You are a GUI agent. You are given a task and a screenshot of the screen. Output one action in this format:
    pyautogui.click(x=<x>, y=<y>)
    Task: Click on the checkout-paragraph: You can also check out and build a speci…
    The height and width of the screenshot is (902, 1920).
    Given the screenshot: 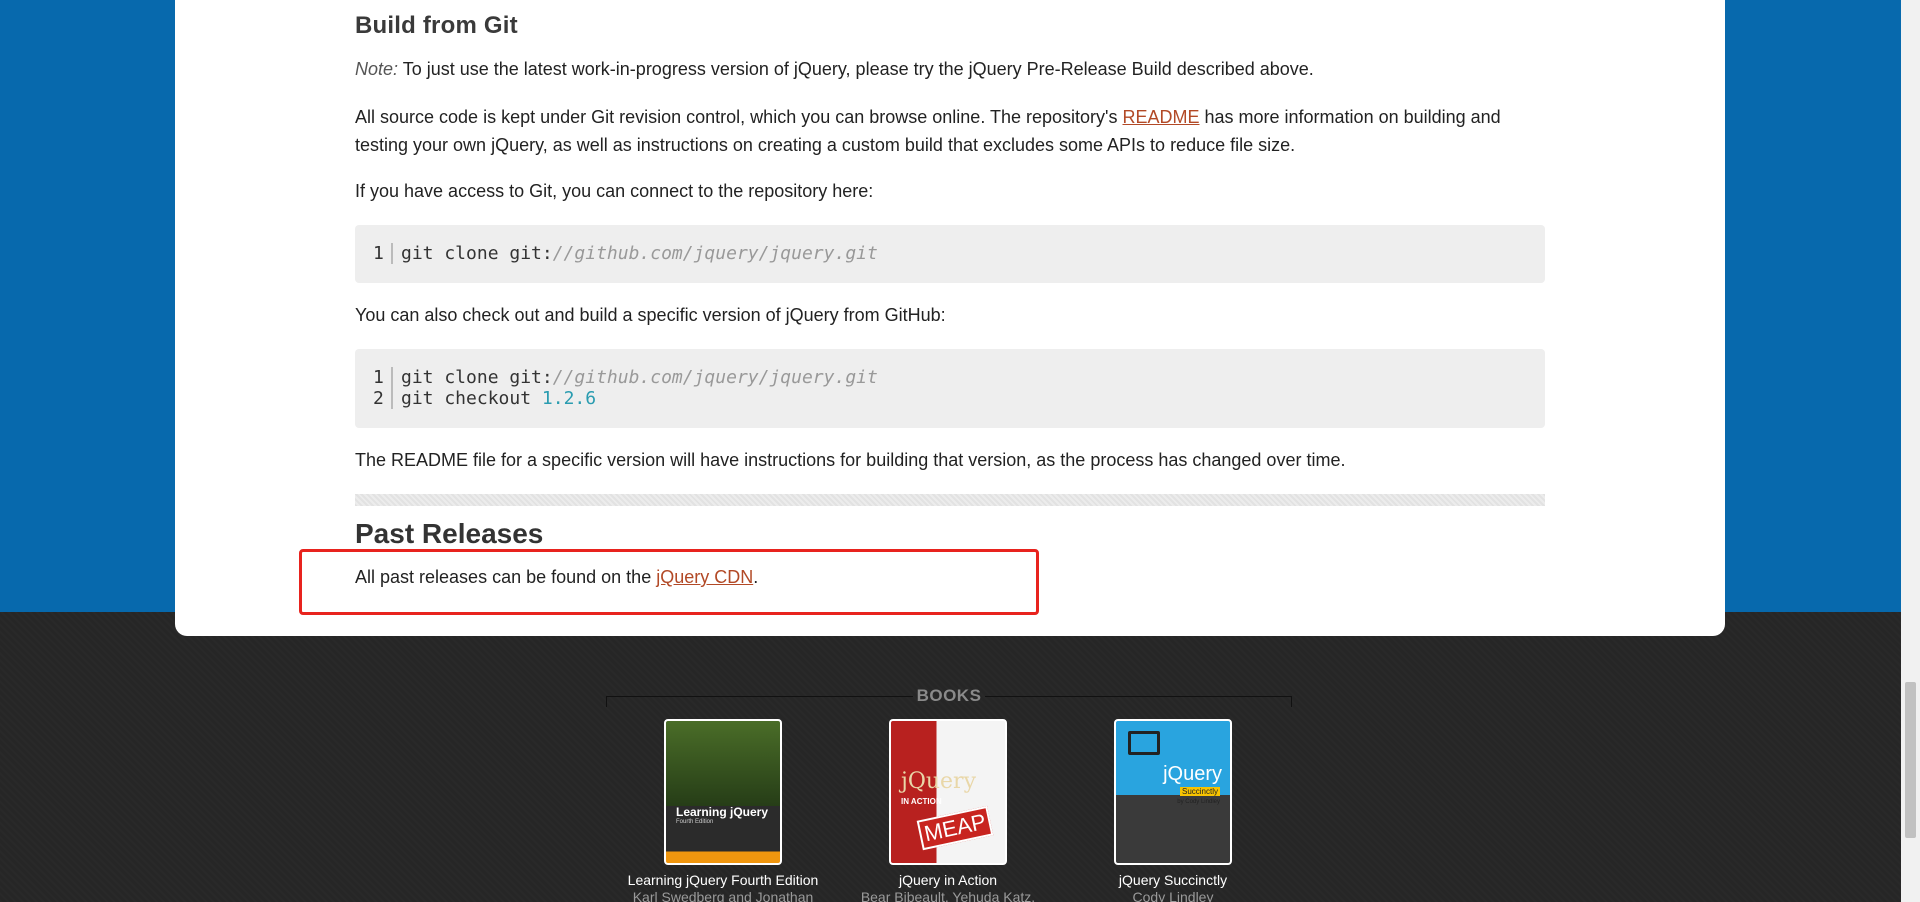 What is the action you would take?
    pyautogui.click(x=650, y=315)
    